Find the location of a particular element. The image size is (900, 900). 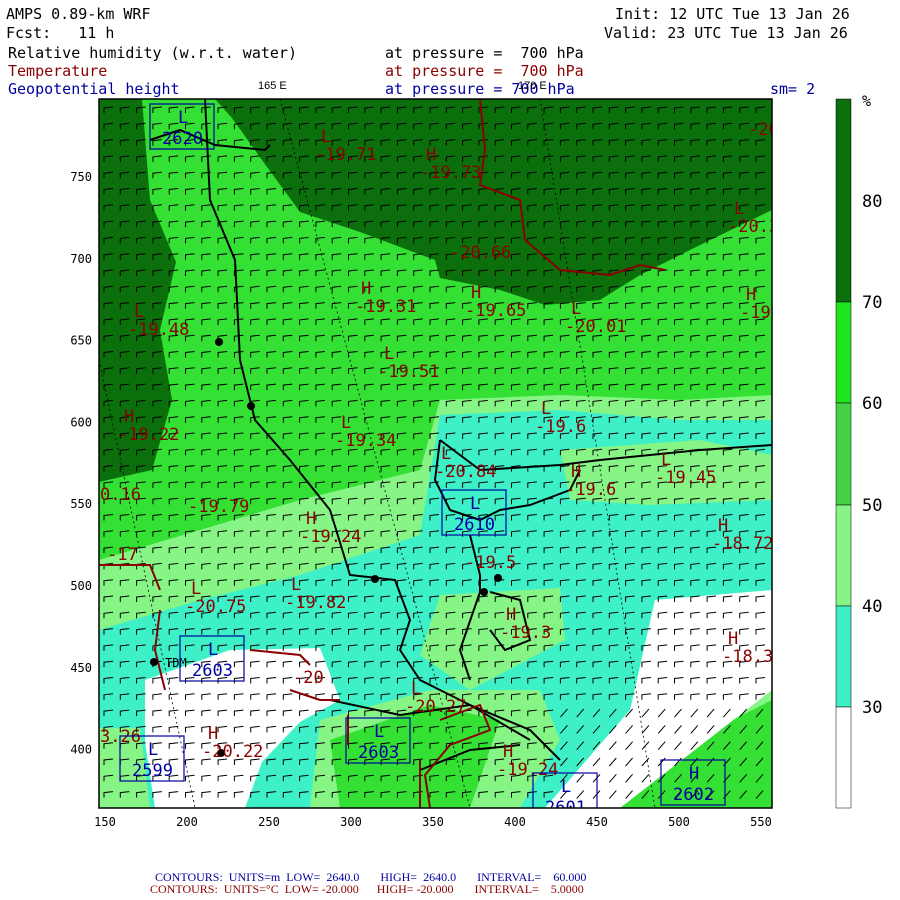

y-tick-label: 550 is located at coordinates (81, 504).